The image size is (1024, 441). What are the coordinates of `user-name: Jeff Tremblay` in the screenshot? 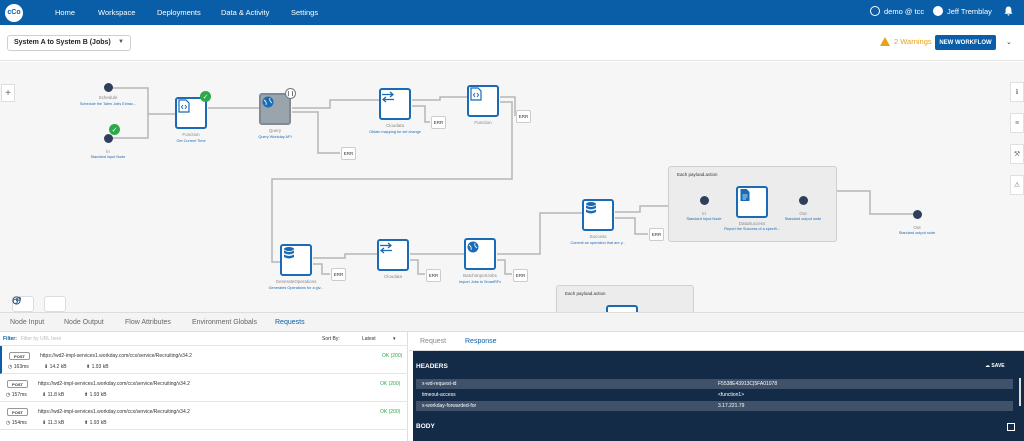 It's located at (969, 11).